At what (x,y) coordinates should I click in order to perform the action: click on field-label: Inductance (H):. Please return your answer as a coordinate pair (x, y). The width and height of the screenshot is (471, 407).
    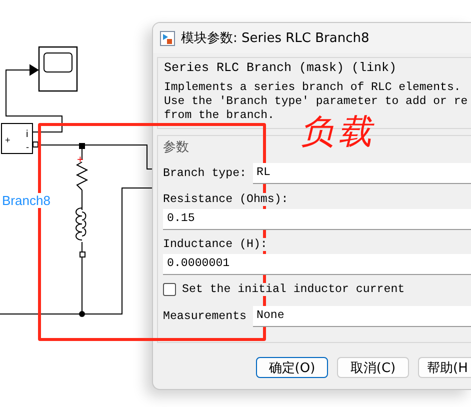
    Looking at the image, I should click on (215, 244).